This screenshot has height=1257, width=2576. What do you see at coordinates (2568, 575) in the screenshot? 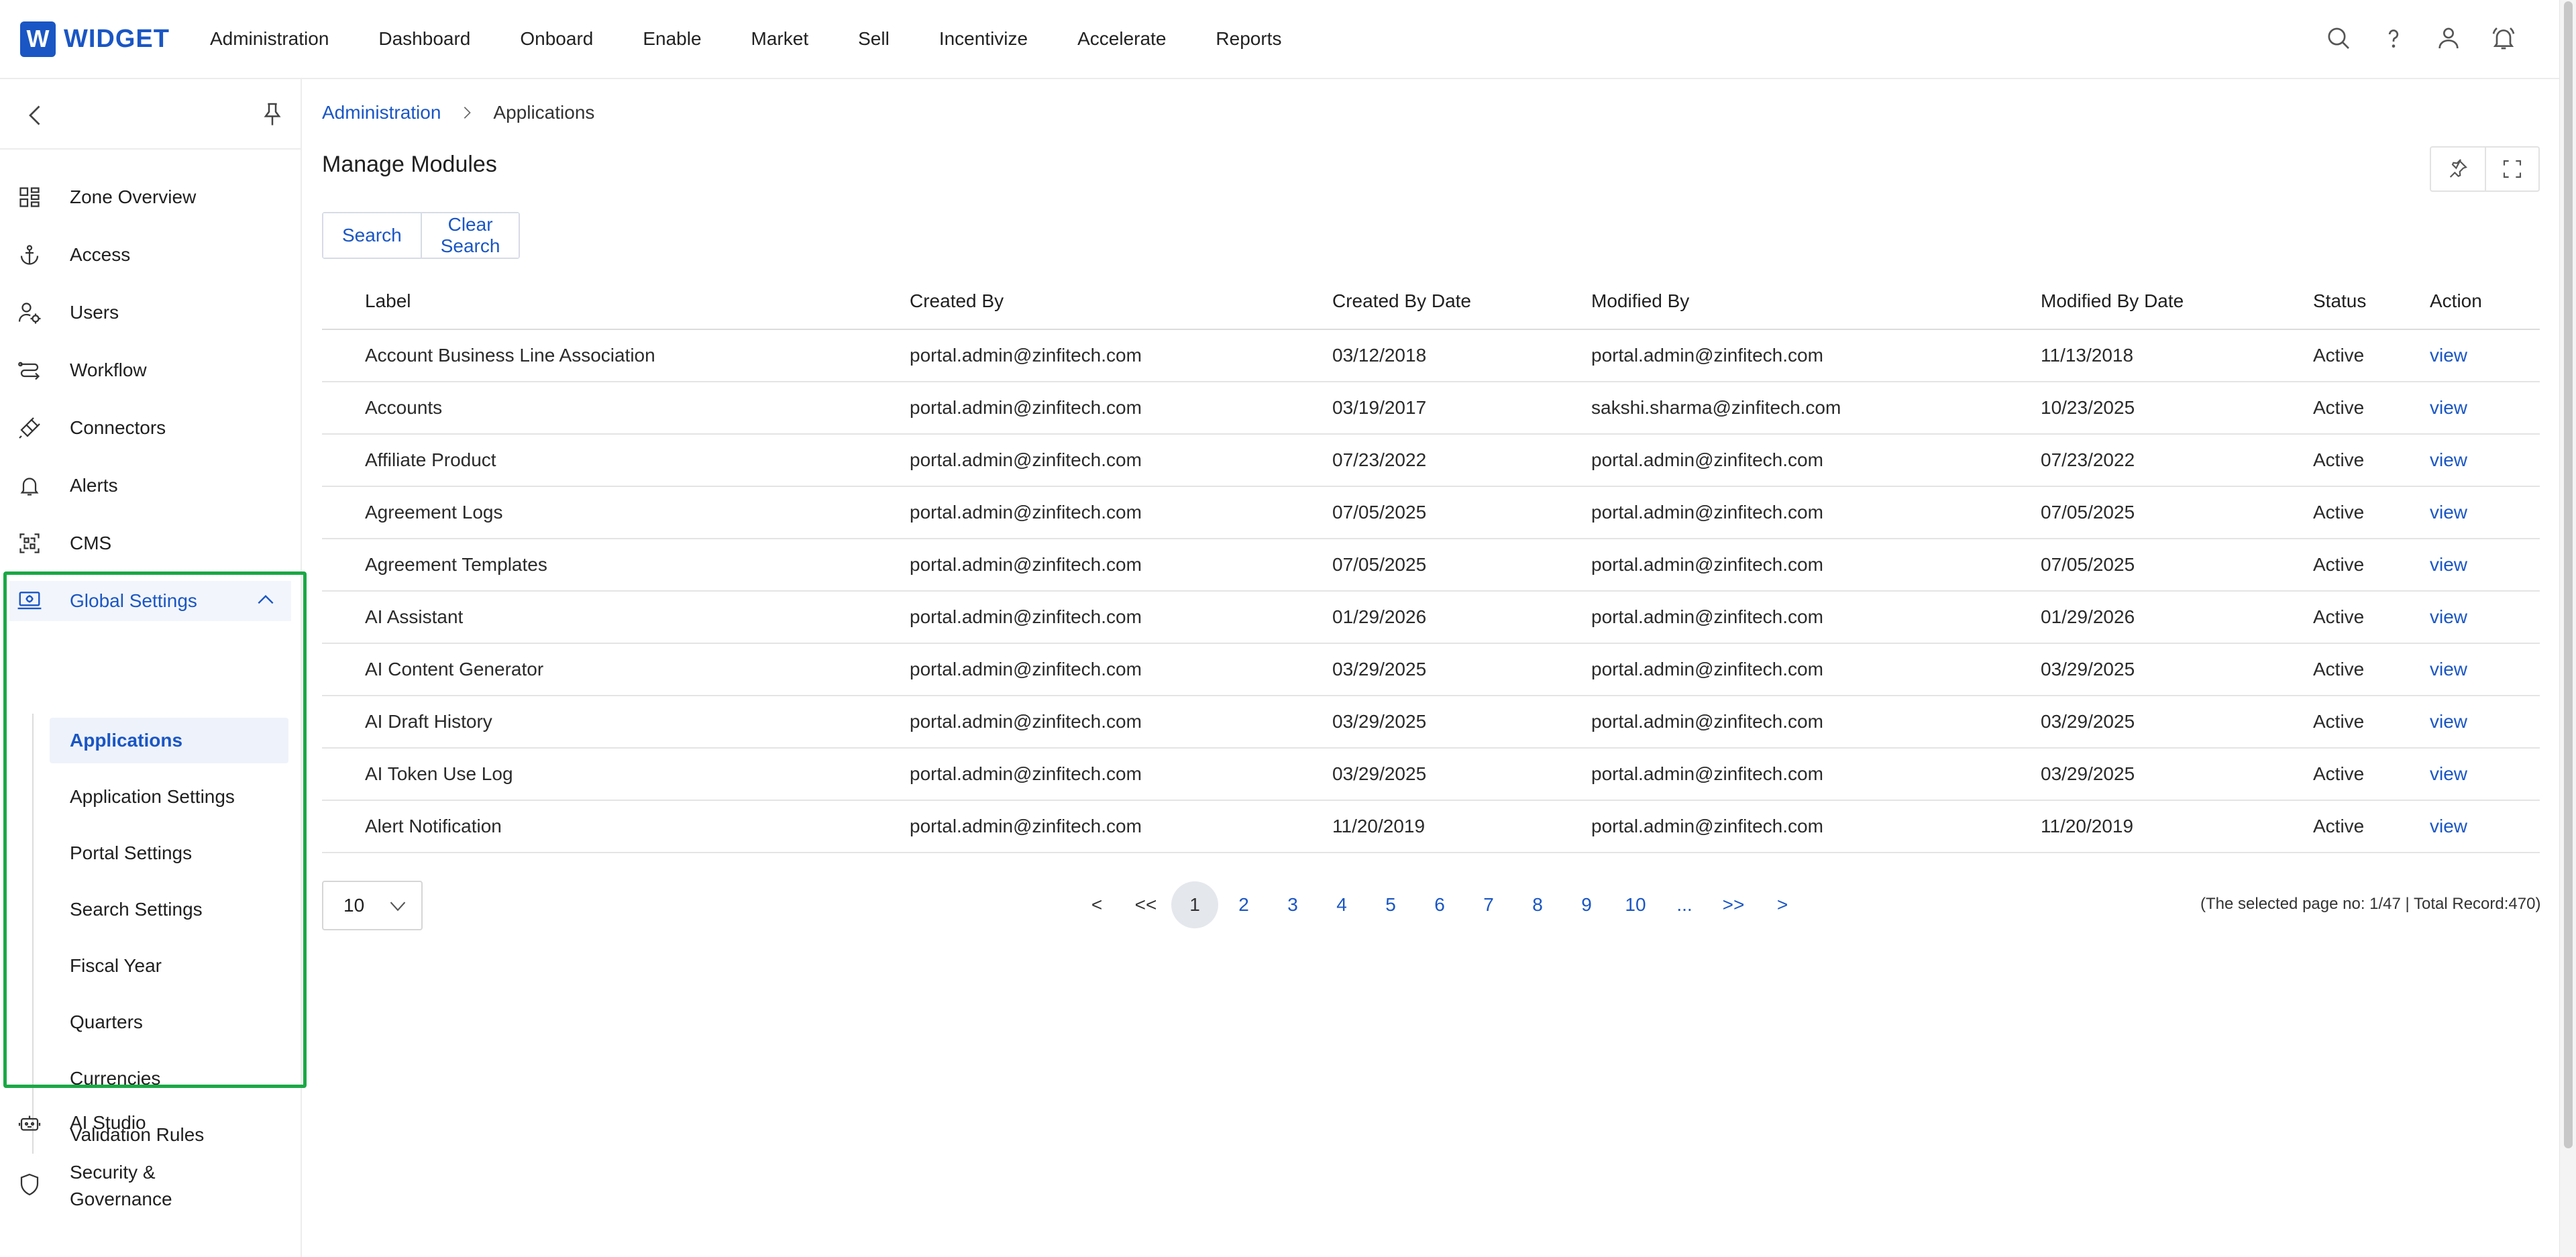
I see `scrollbar-thumb` at bounding box center [2568, 575].